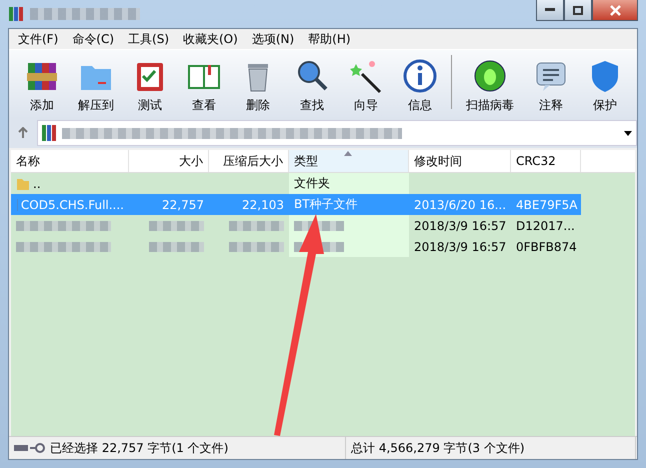 The image size is (646, 468). I want to click on table-cell: 22,103, so click(249, 204).